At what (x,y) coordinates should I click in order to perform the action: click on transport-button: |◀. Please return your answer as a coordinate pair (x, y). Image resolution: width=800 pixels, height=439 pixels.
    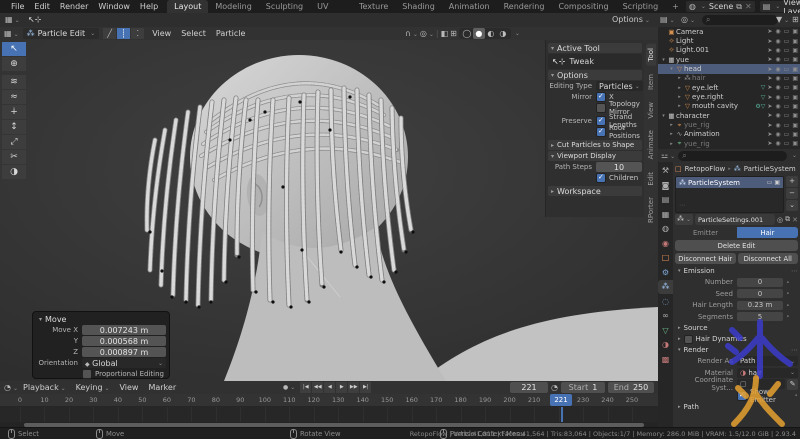
    Looking at the image, I should click on (306, 387).